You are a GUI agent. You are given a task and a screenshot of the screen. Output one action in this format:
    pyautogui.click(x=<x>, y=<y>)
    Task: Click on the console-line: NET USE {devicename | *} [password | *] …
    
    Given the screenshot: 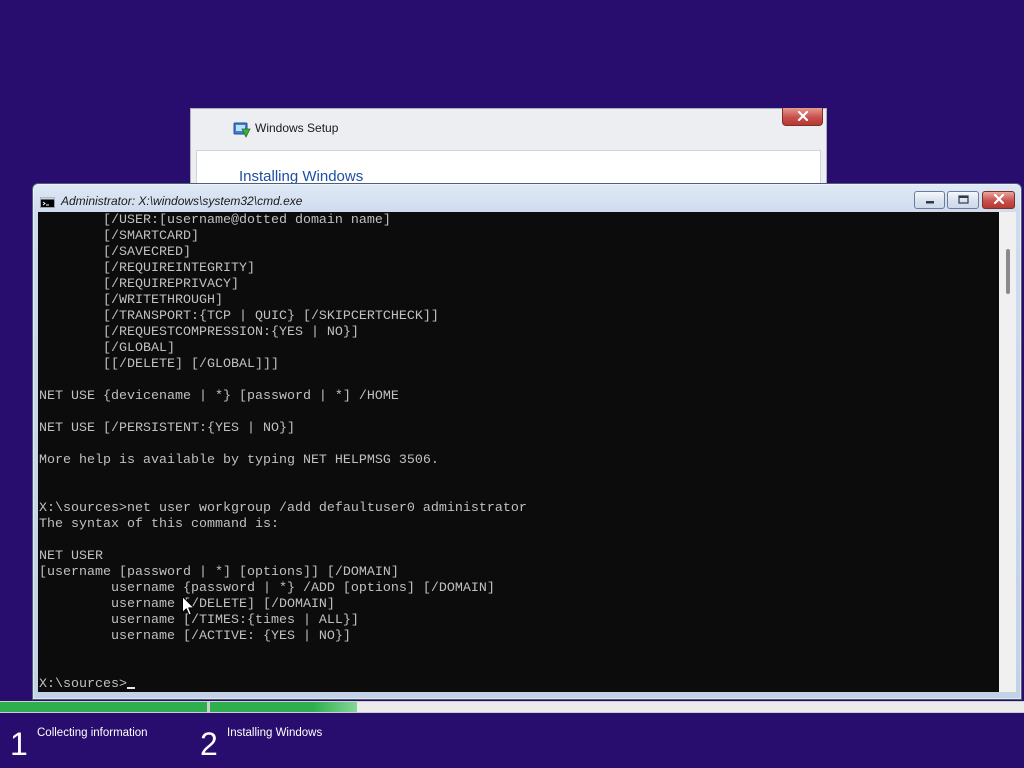 What is the action you would take?
    pyautogui.click(x=219, y=396)
    